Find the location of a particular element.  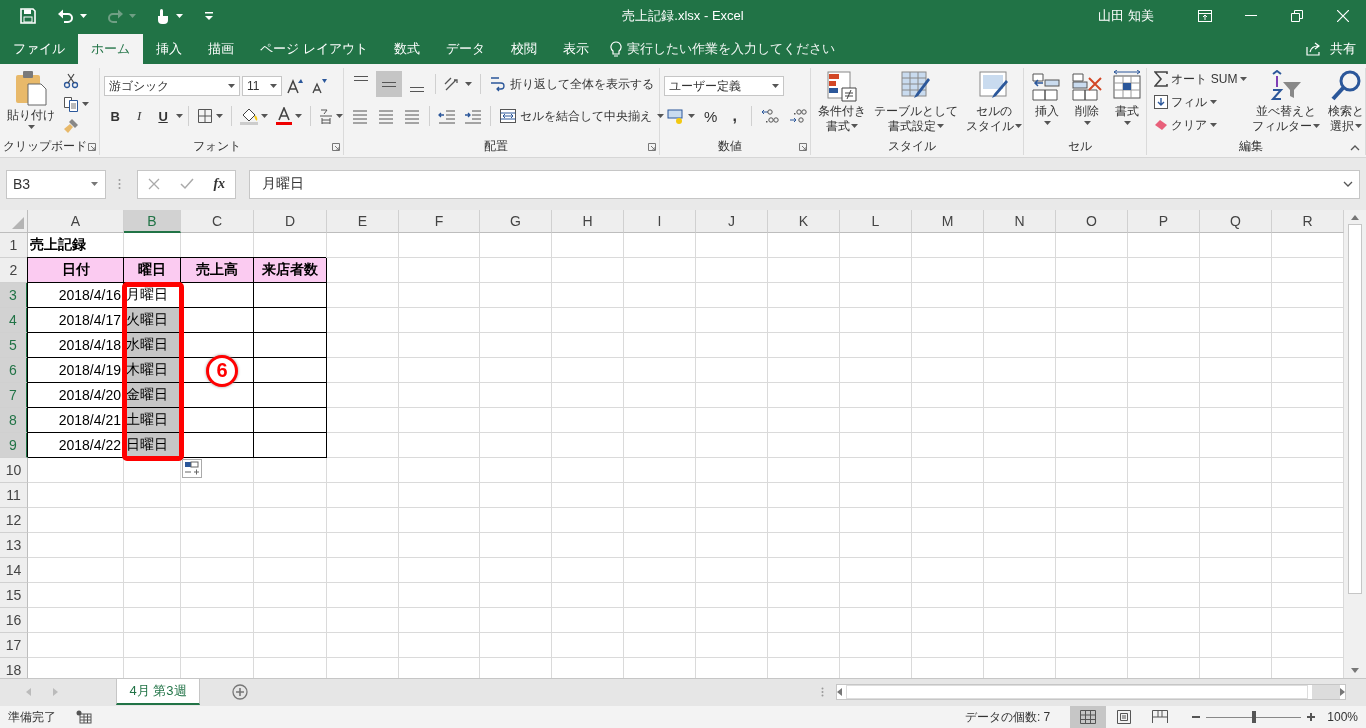

ribbon-tab: データ is located at coordinates (465, 49).